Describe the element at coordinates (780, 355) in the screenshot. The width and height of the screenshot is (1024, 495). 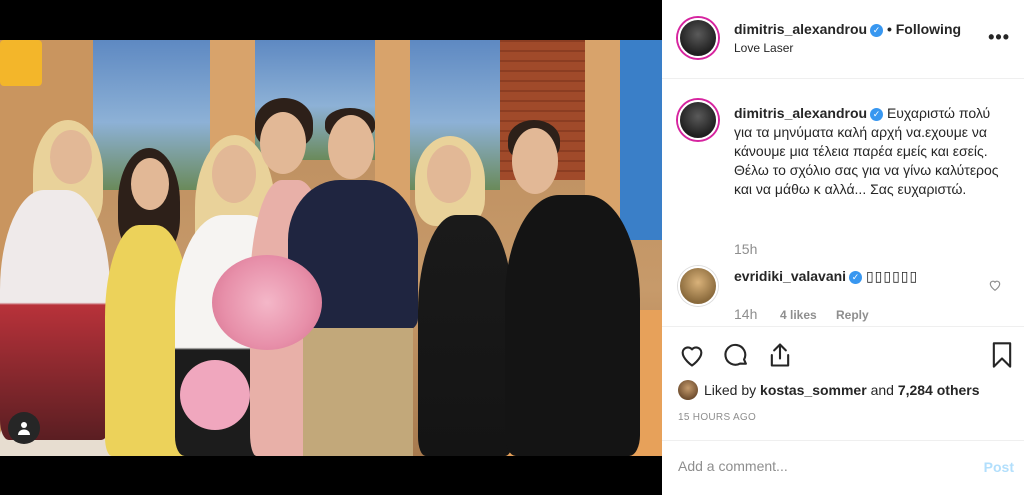
I see `share-icon` at that location.